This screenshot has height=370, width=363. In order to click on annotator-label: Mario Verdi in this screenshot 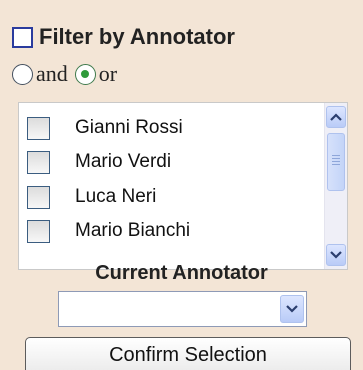, I will do `click(123, 161)`.